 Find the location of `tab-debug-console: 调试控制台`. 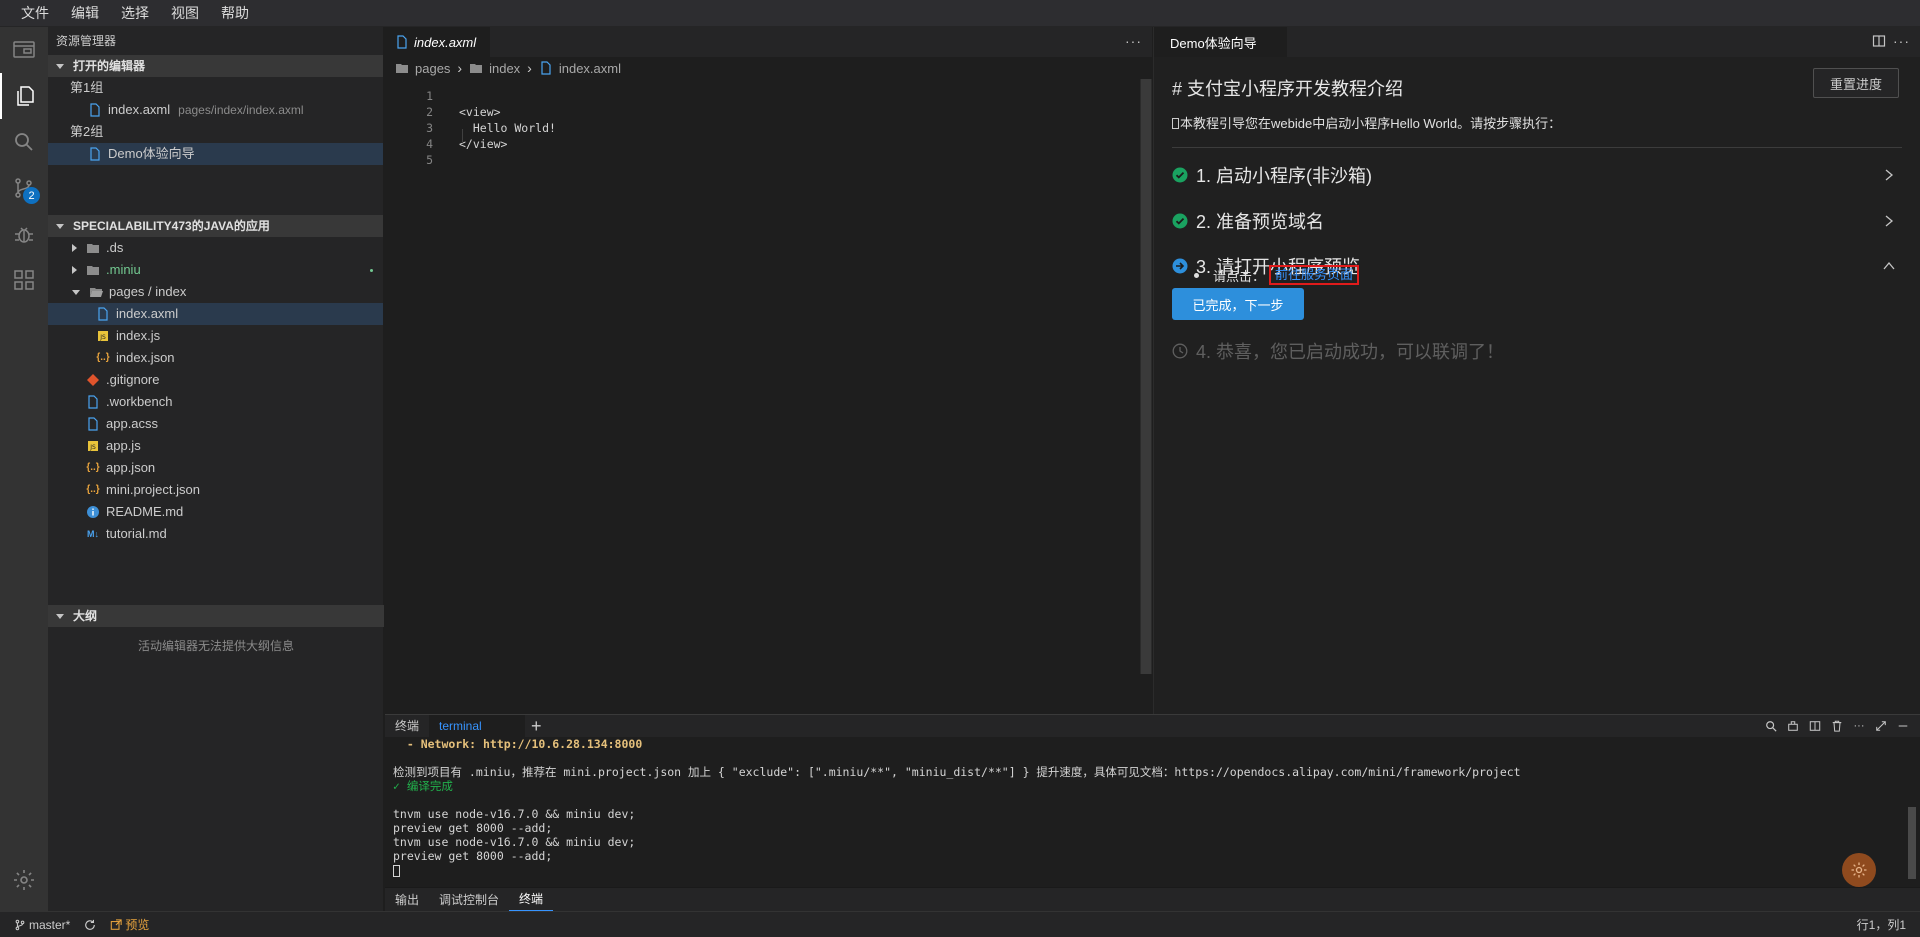

tab-debug-console: 调试控制台 is located at coordinates (469, 900).